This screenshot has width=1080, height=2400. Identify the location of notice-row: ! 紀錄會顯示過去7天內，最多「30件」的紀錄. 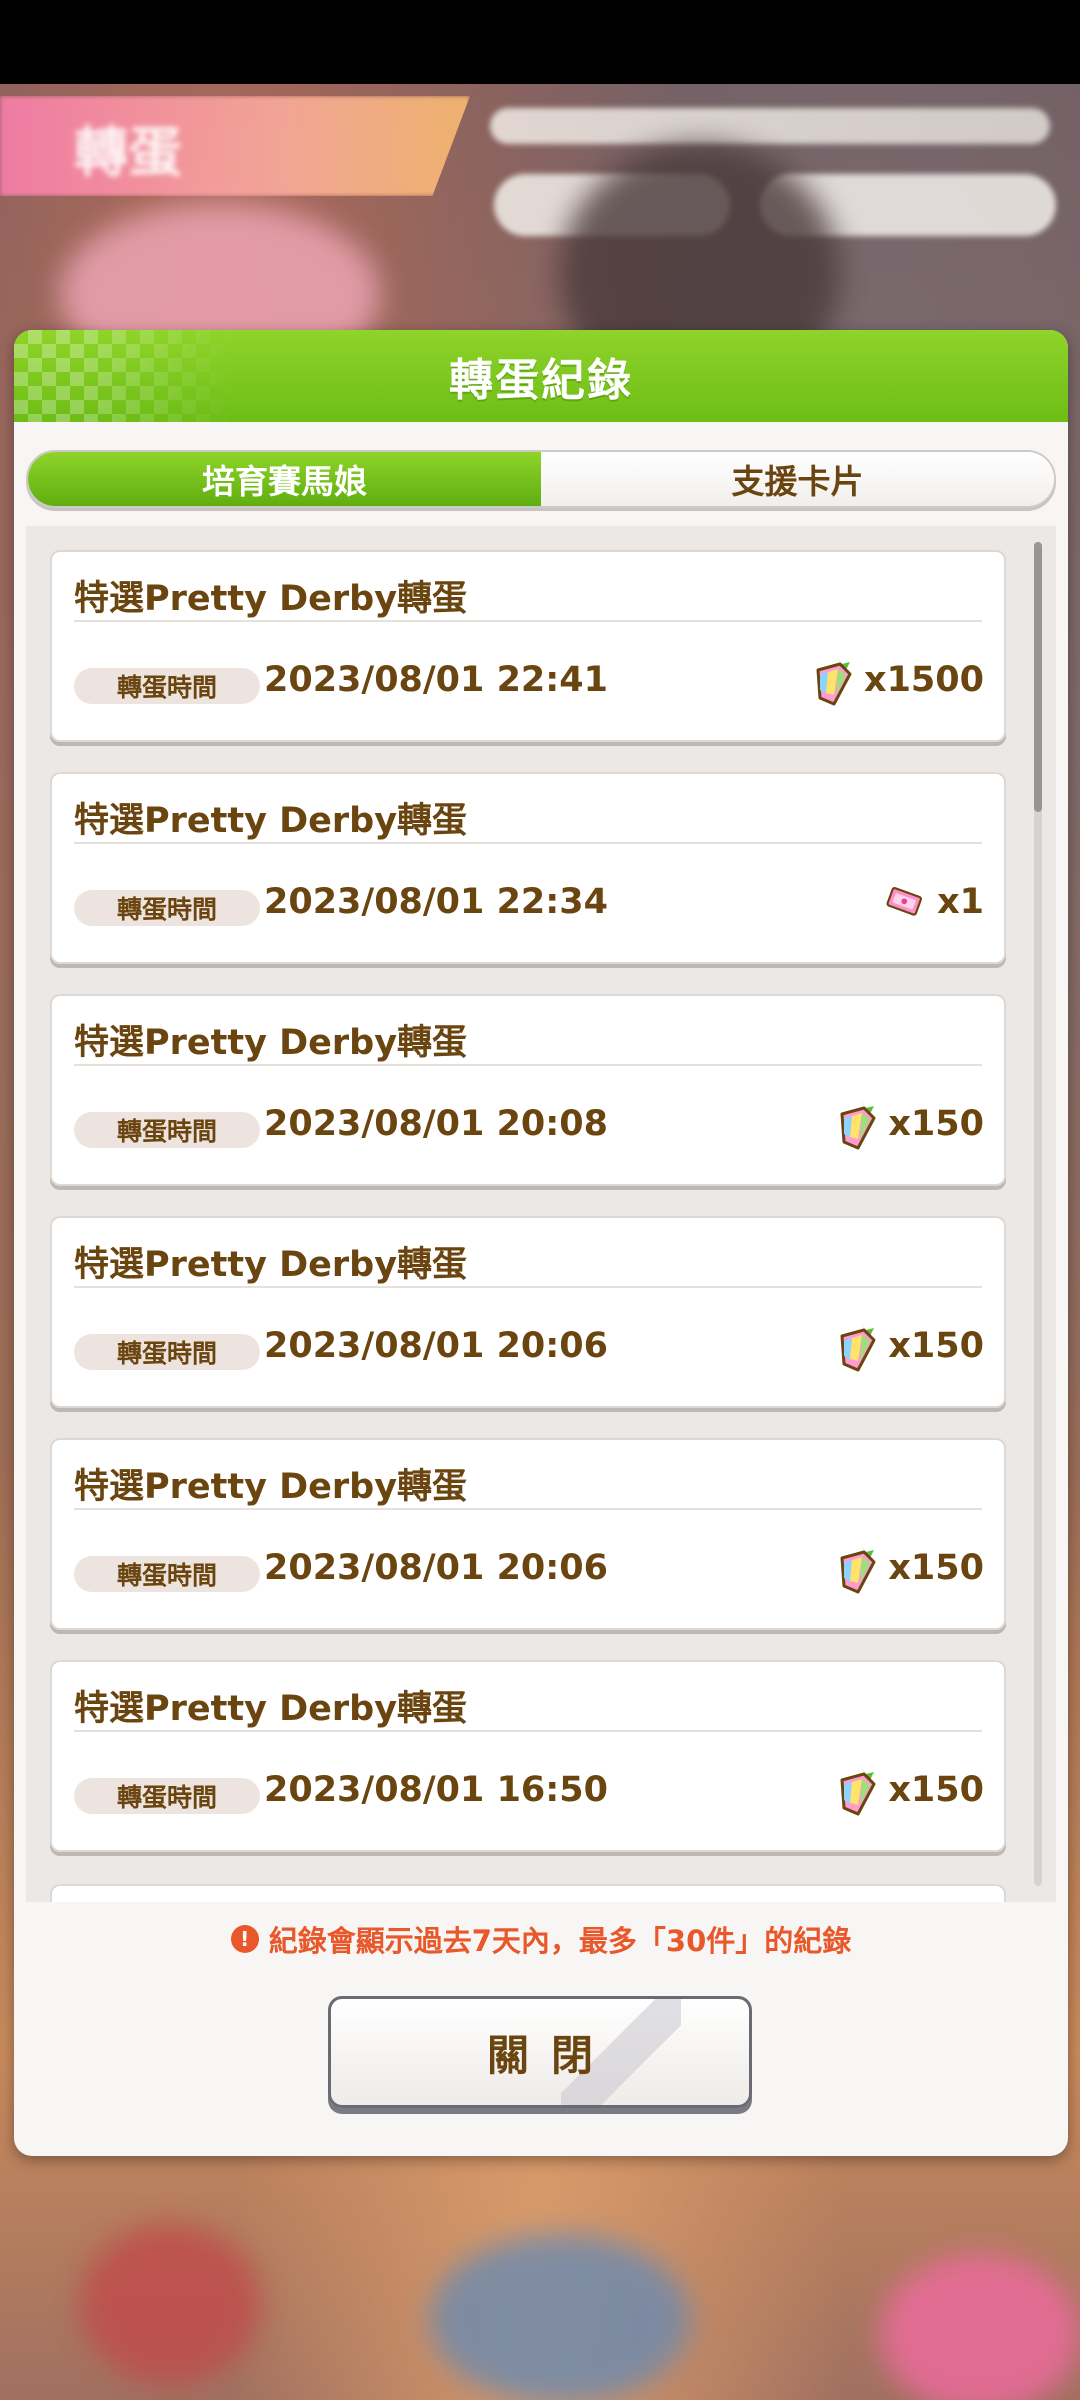
(541, 1939).